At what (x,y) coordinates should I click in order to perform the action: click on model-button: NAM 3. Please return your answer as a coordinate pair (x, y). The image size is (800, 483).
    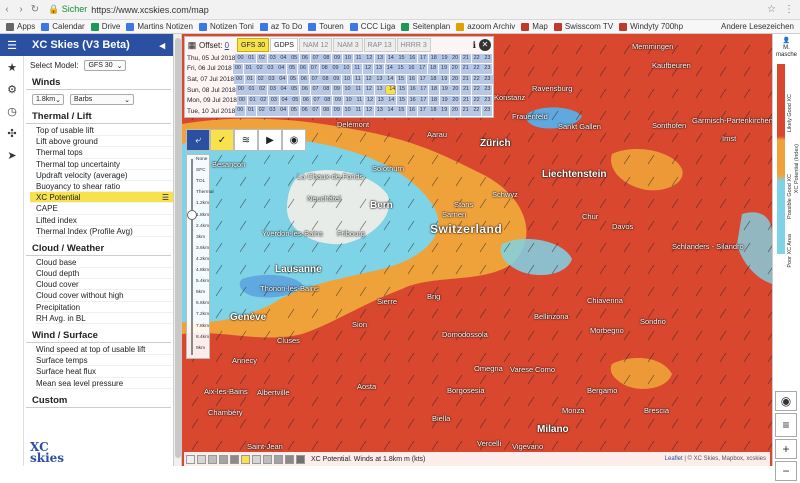
    Looking at the image, I should click on (348, 45).